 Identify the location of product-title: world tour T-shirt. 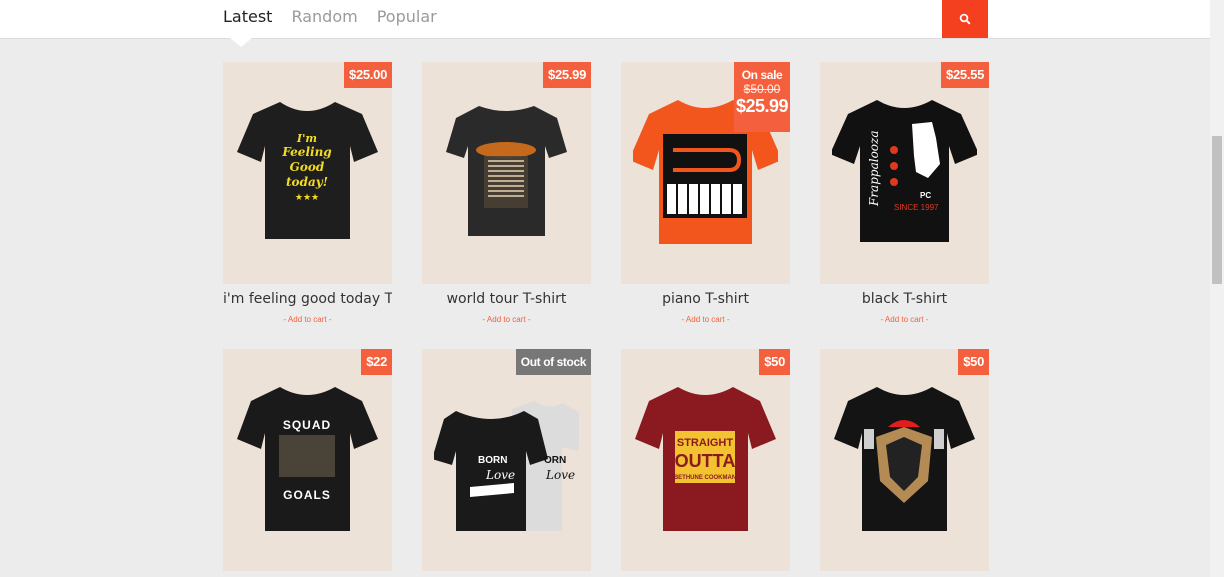
(506, 299).